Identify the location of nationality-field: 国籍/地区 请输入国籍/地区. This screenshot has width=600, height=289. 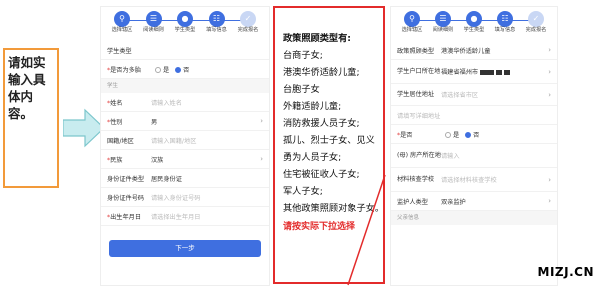
(185, 140).